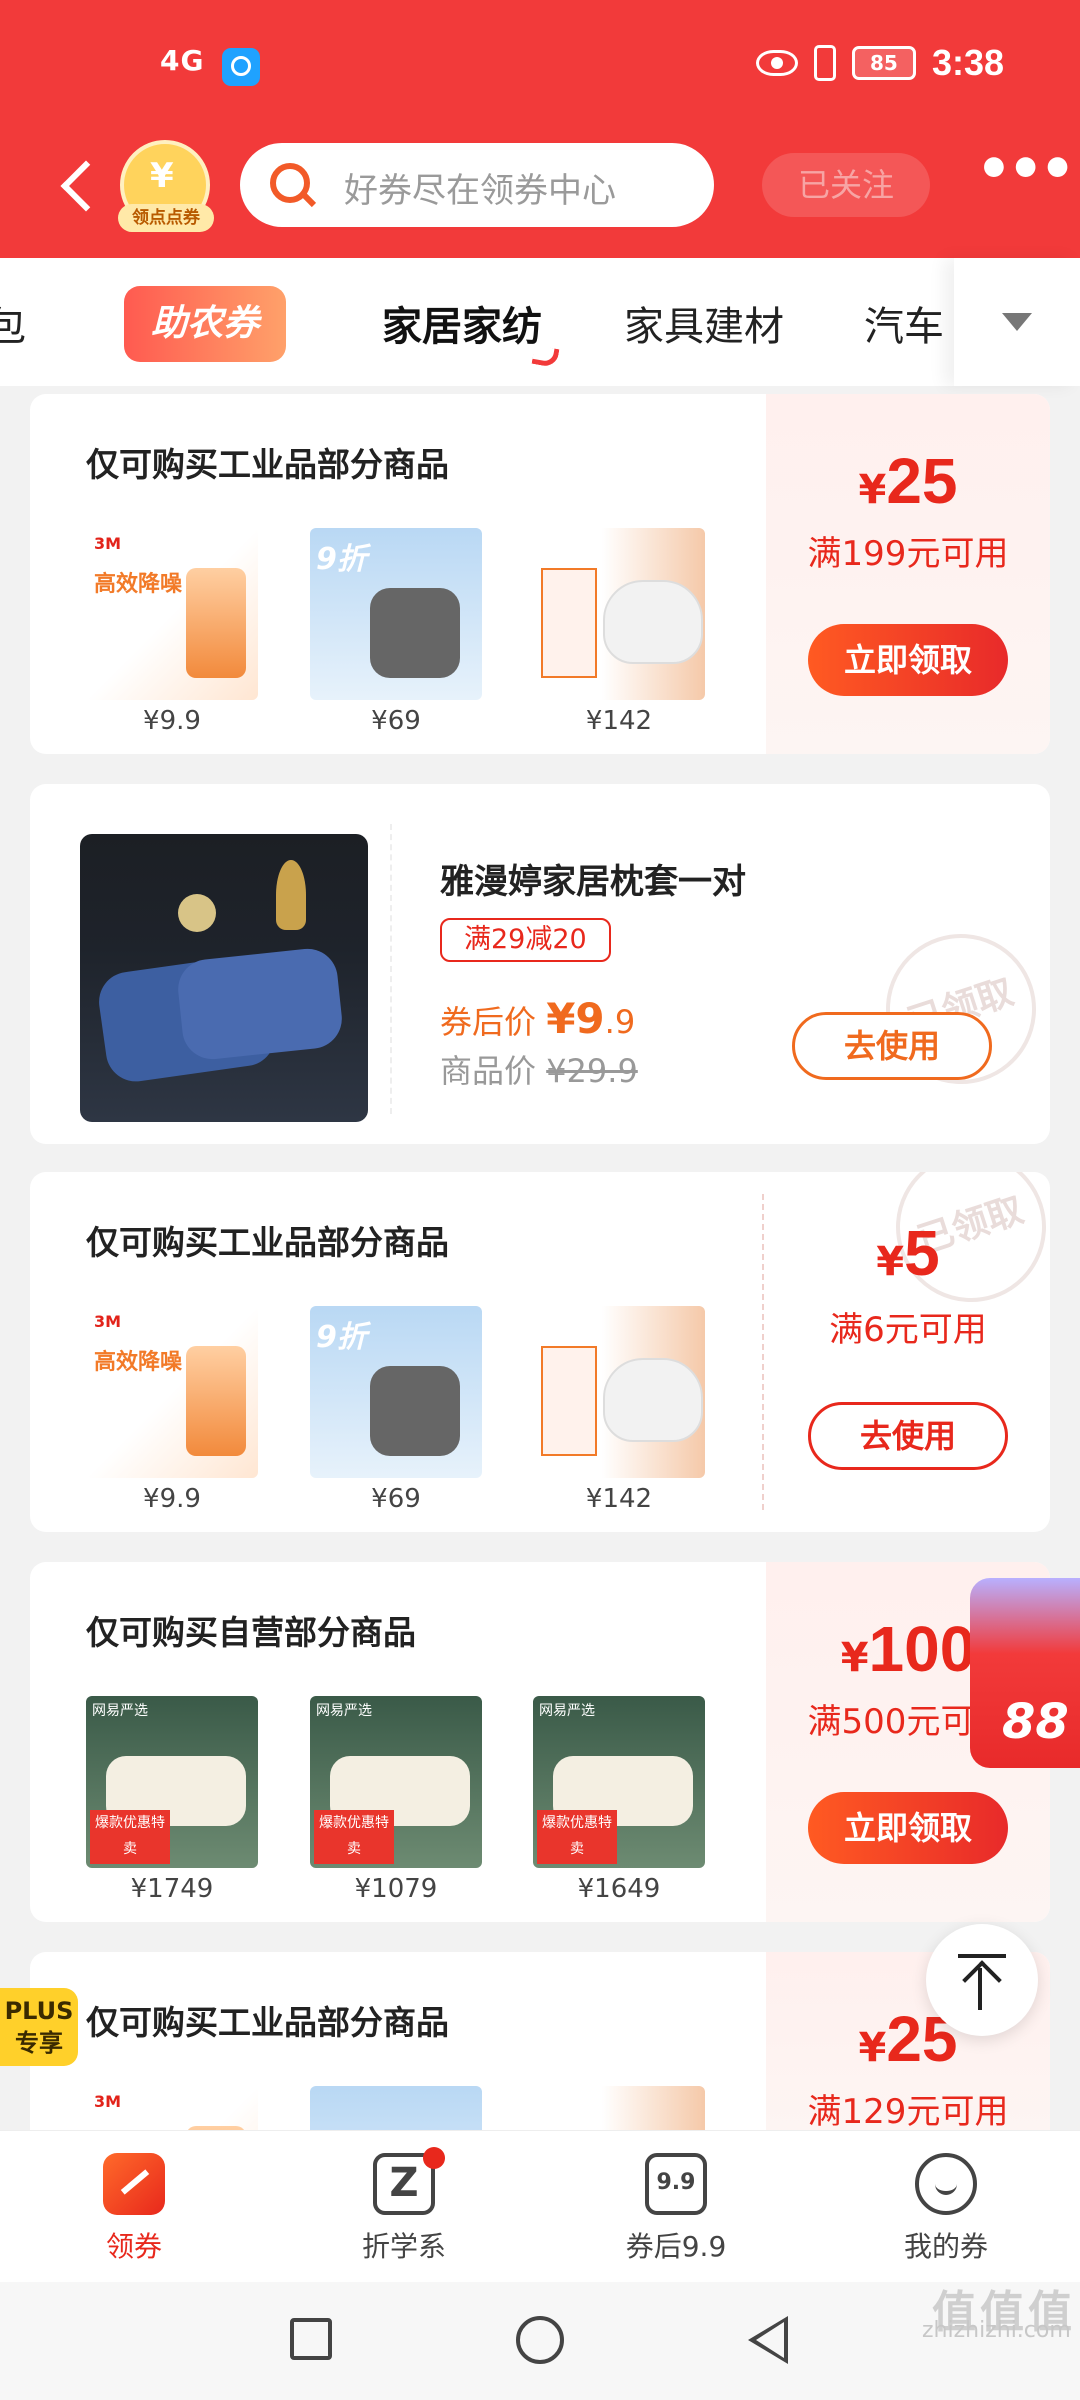 This screenshot has width=1080, height=2400. Describe the element at coordinates (311, 2339) in the screenshot. I see `recent-apps-icon` at that location.